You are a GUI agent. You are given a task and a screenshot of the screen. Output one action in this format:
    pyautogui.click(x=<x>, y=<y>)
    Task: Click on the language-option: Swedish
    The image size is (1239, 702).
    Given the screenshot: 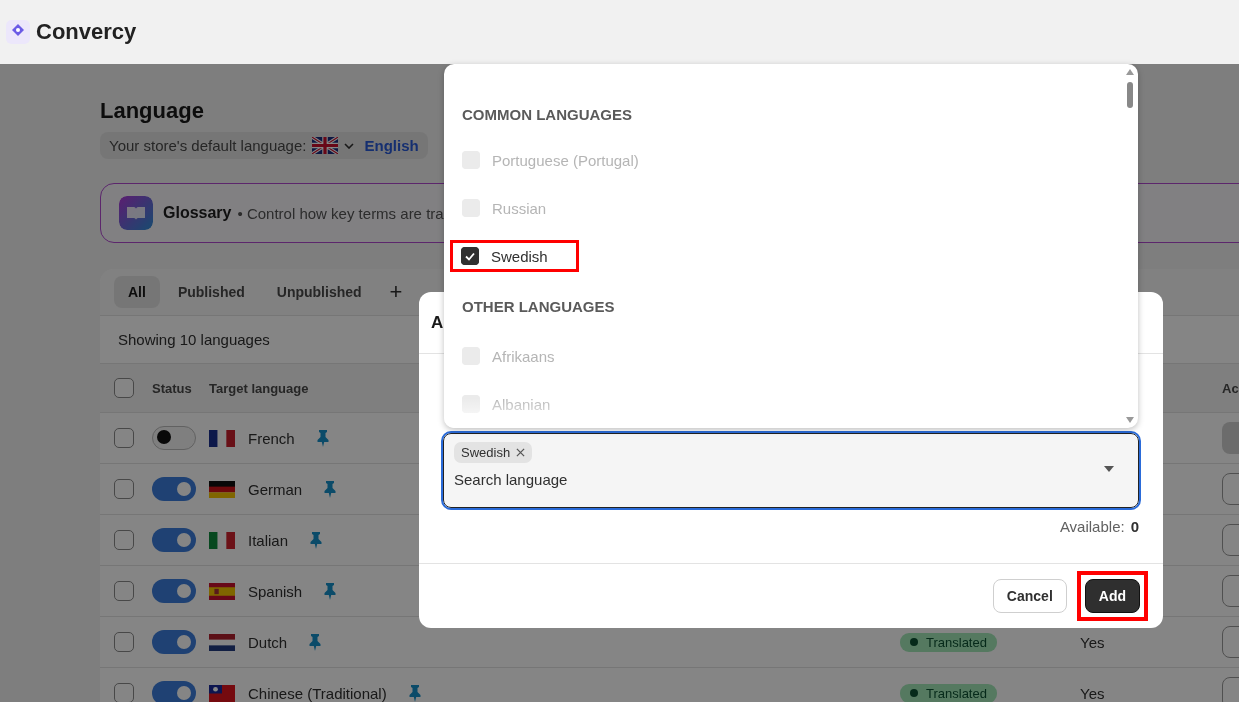 What is the action you would take?
    pyautogui.click(x=504, y=256)
    